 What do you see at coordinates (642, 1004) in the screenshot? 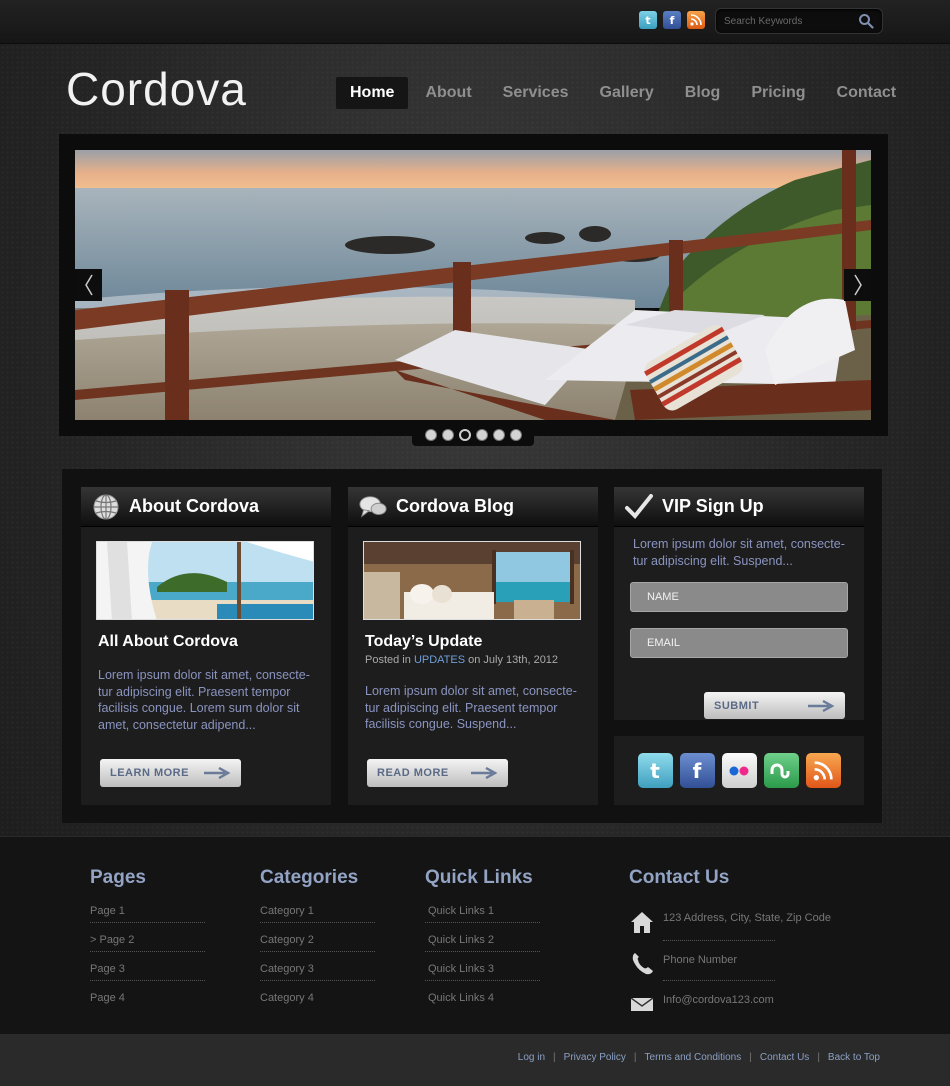
I see `envelope-icon` at bounding box center [642, 1004].